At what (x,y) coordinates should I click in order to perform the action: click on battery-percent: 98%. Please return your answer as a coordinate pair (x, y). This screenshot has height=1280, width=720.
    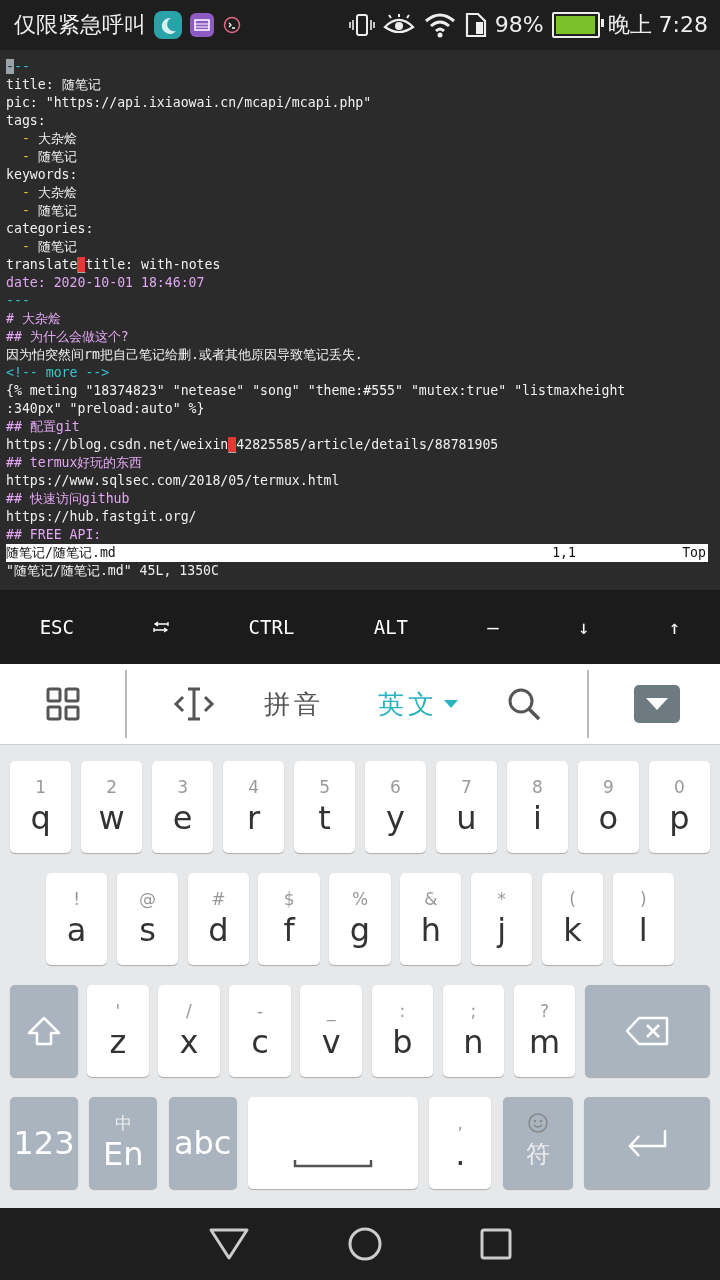
    Looking at the image, I should click on (519, 25).